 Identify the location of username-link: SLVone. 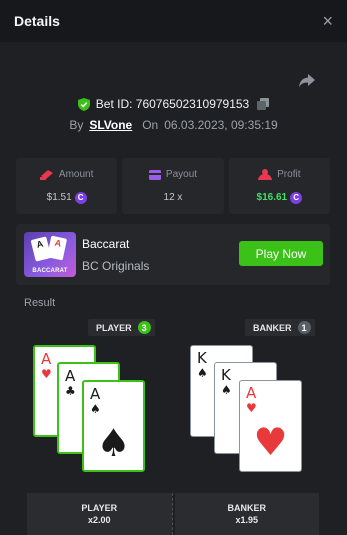
(110, 125).